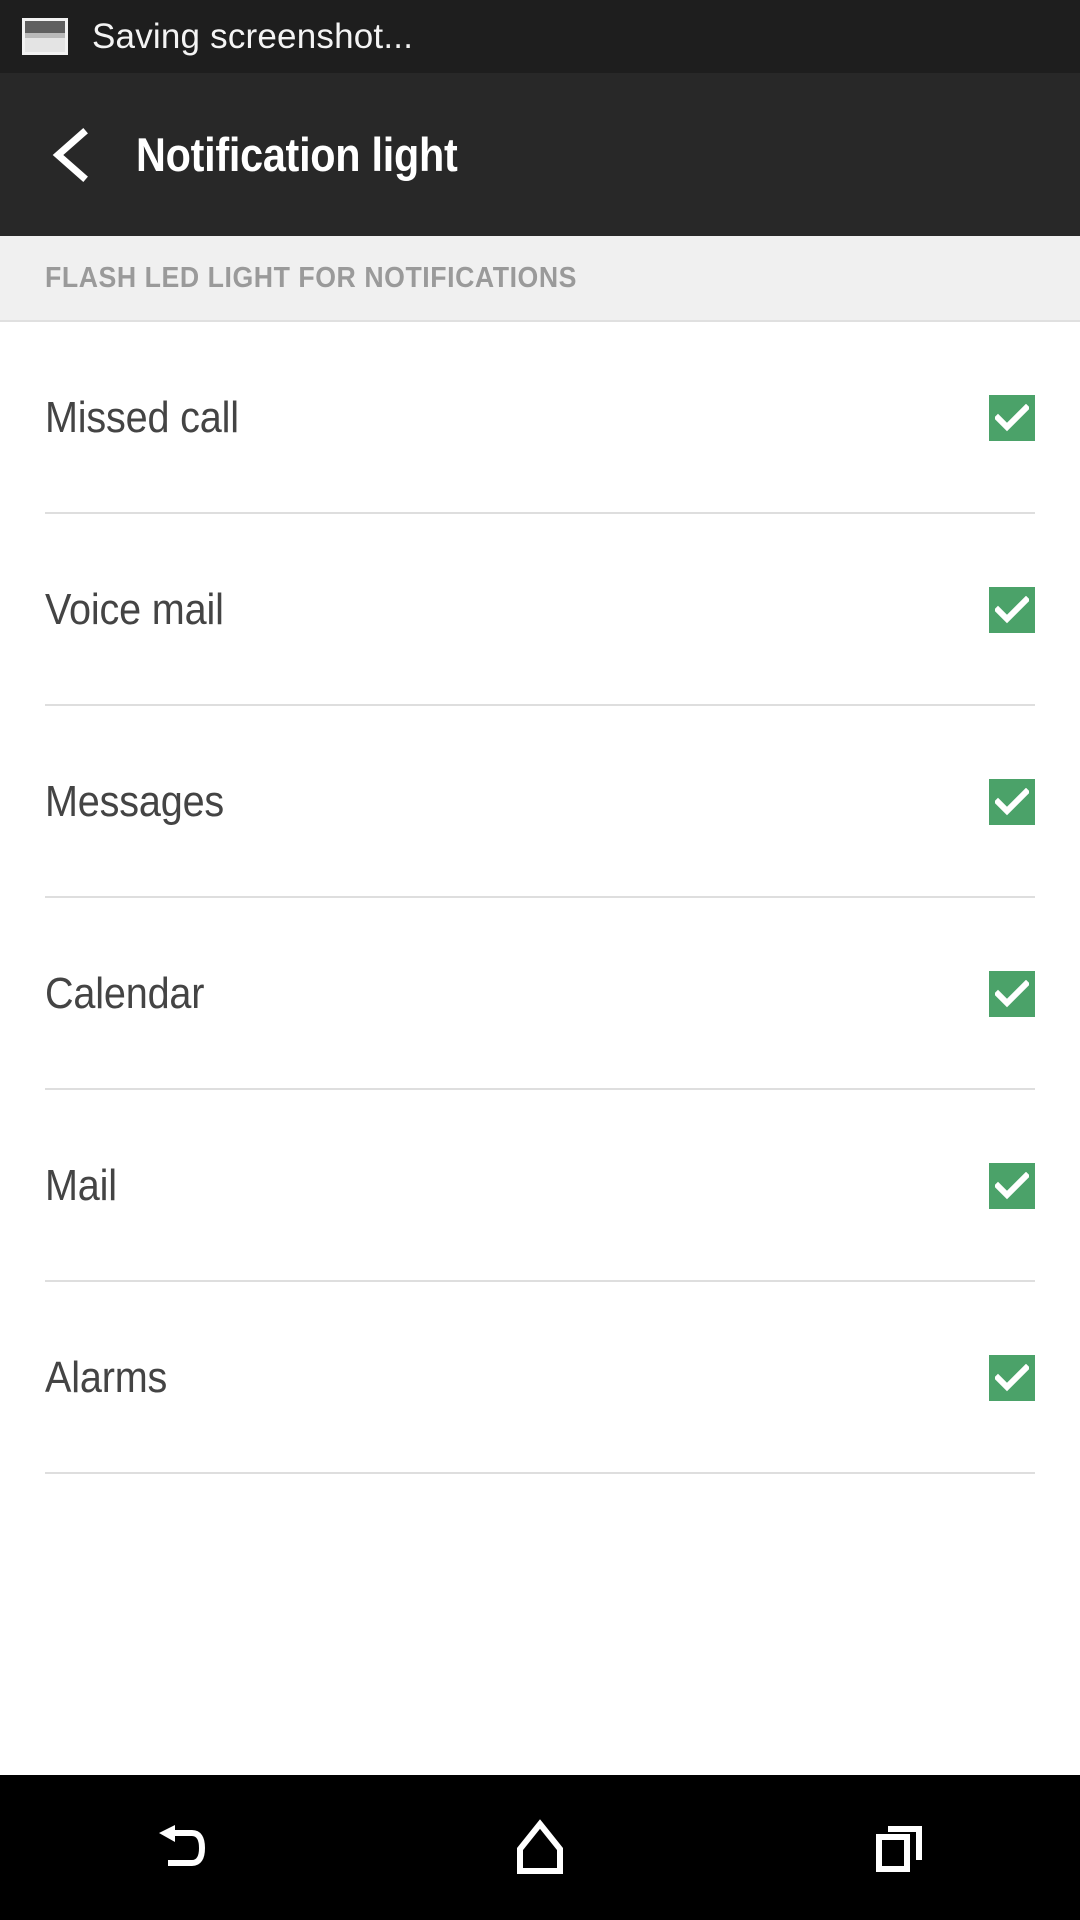  What do you see at coordinates (106, 1377) in the screenshot?
I see `list-item-label: Alarms` at bounding box center [106, 1377].